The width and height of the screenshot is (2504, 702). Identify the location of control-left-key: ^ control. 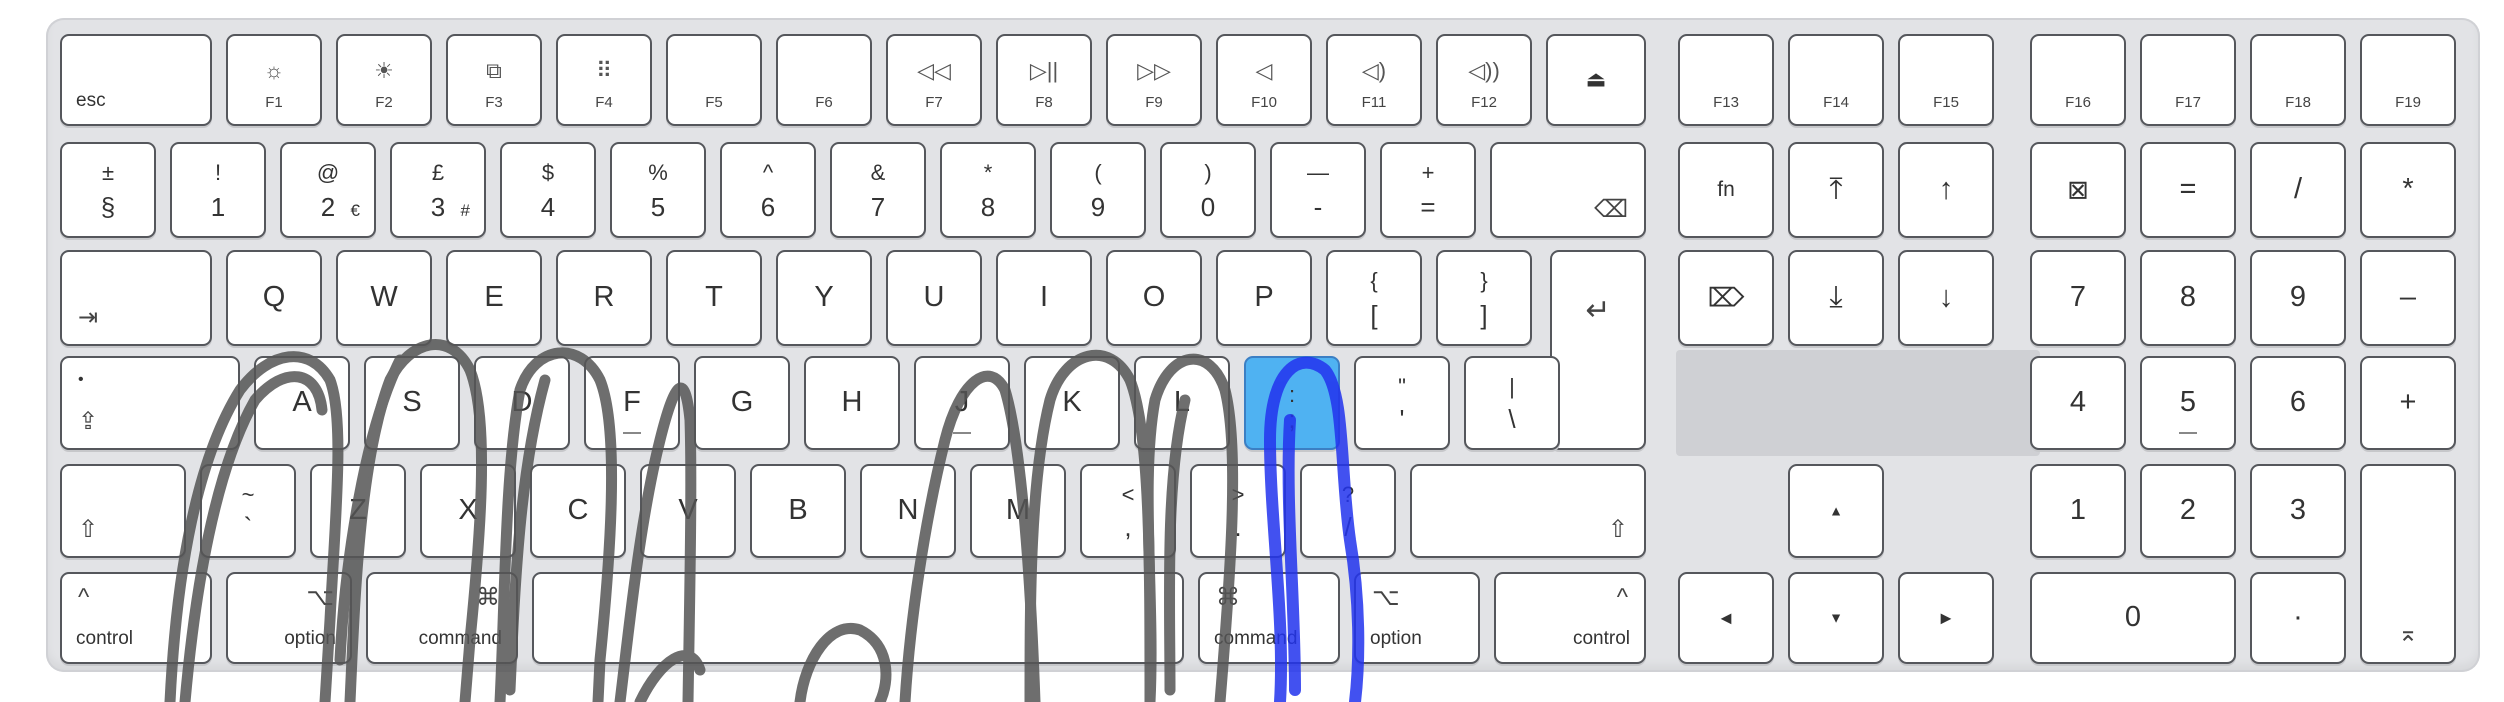
(136, 618).